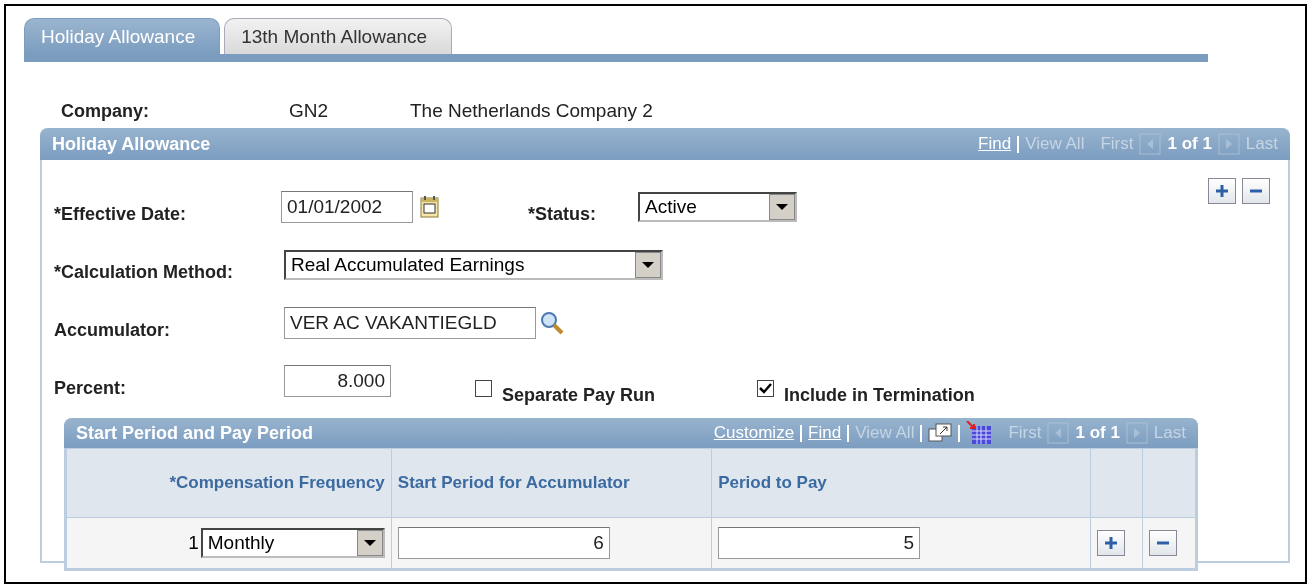  I want to click on grid-download-icon, so click(979, 433).